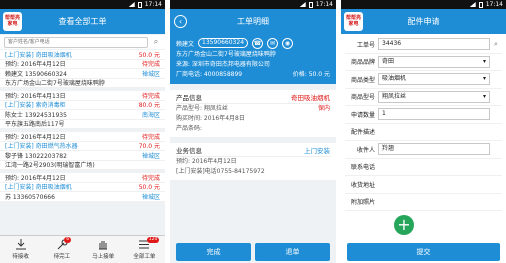  Describe the element at coordinates (423, 185) in the screenshot. I see `form-row: 收货地址` at that location.